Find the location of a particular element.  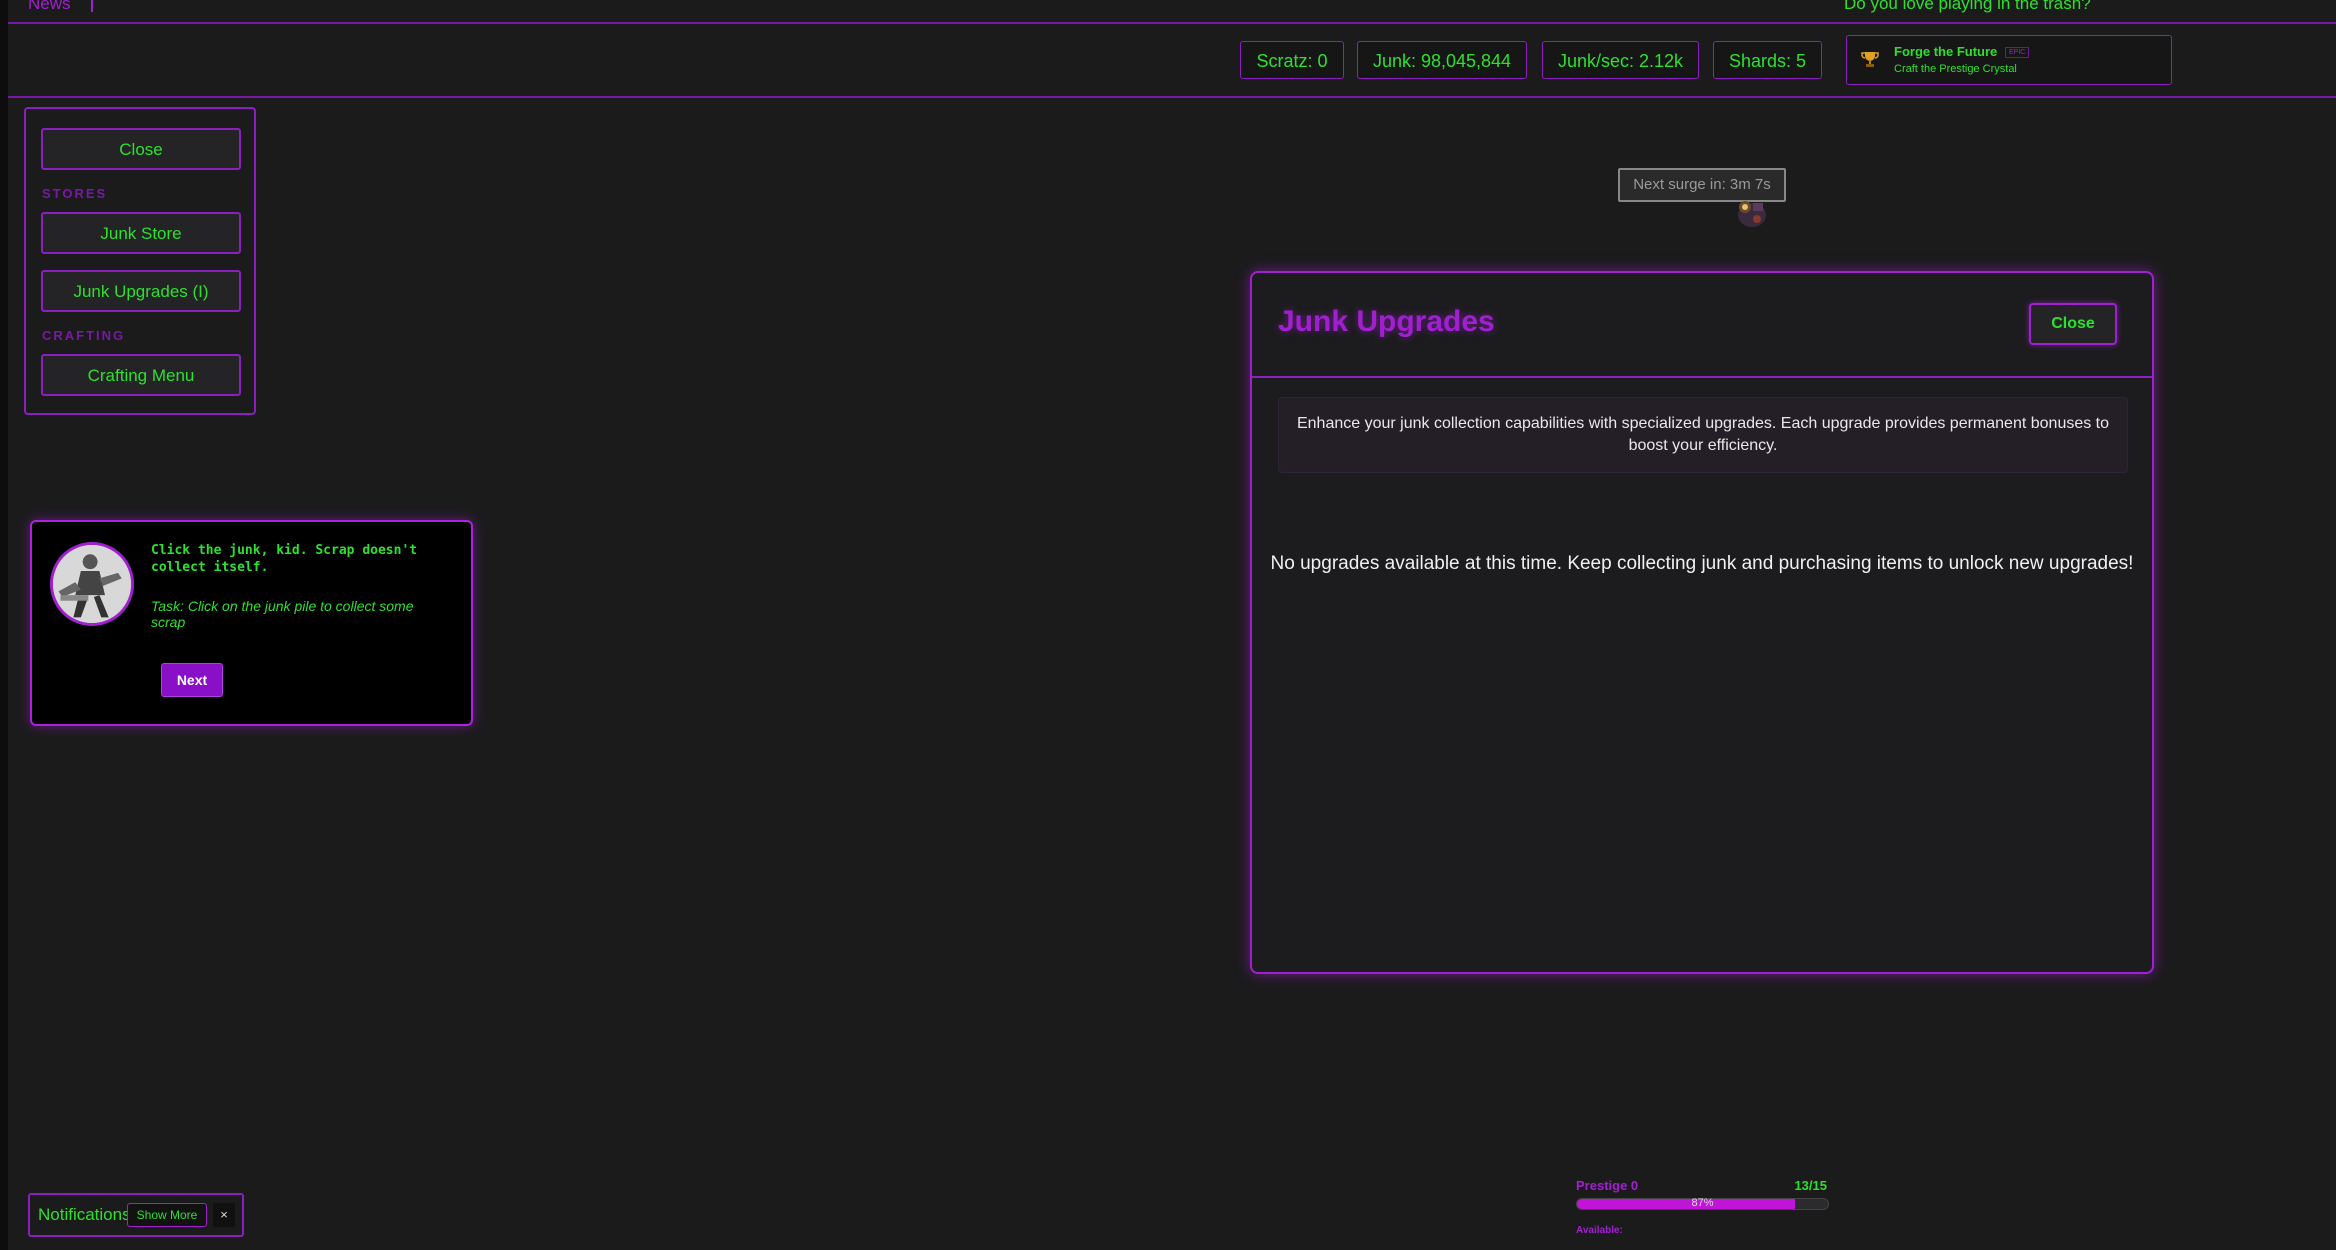

modal-close-button: Close is located at coordinates (2073, 324).